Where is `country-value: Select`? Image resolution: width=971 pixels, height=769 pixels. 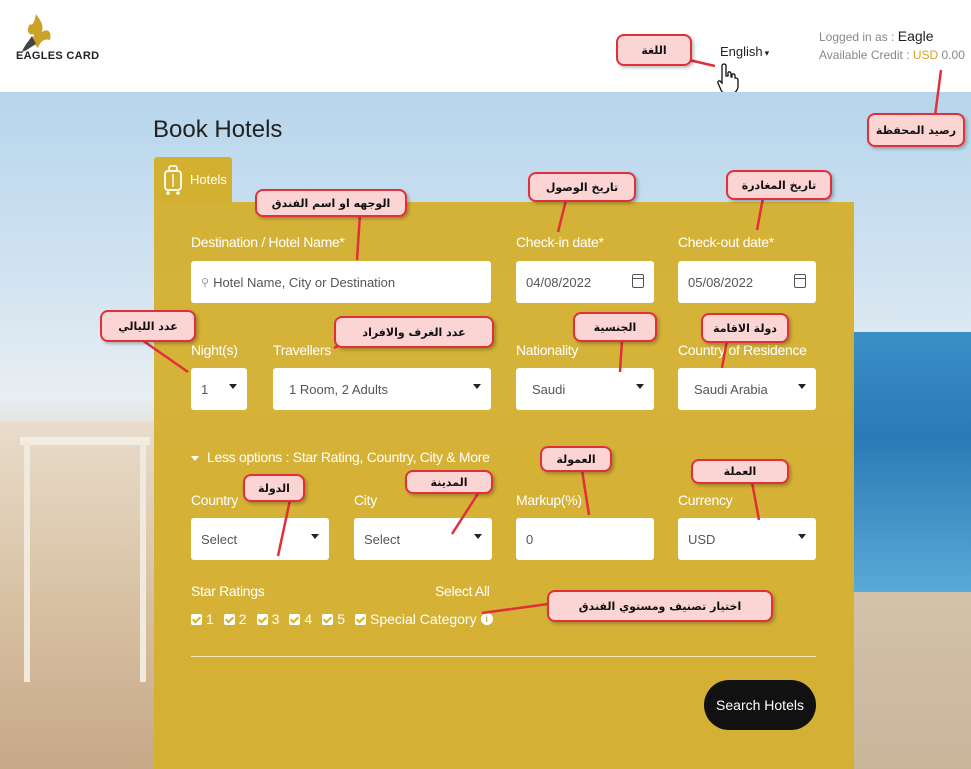
country-value: Select is located at coordinates (219, 539).